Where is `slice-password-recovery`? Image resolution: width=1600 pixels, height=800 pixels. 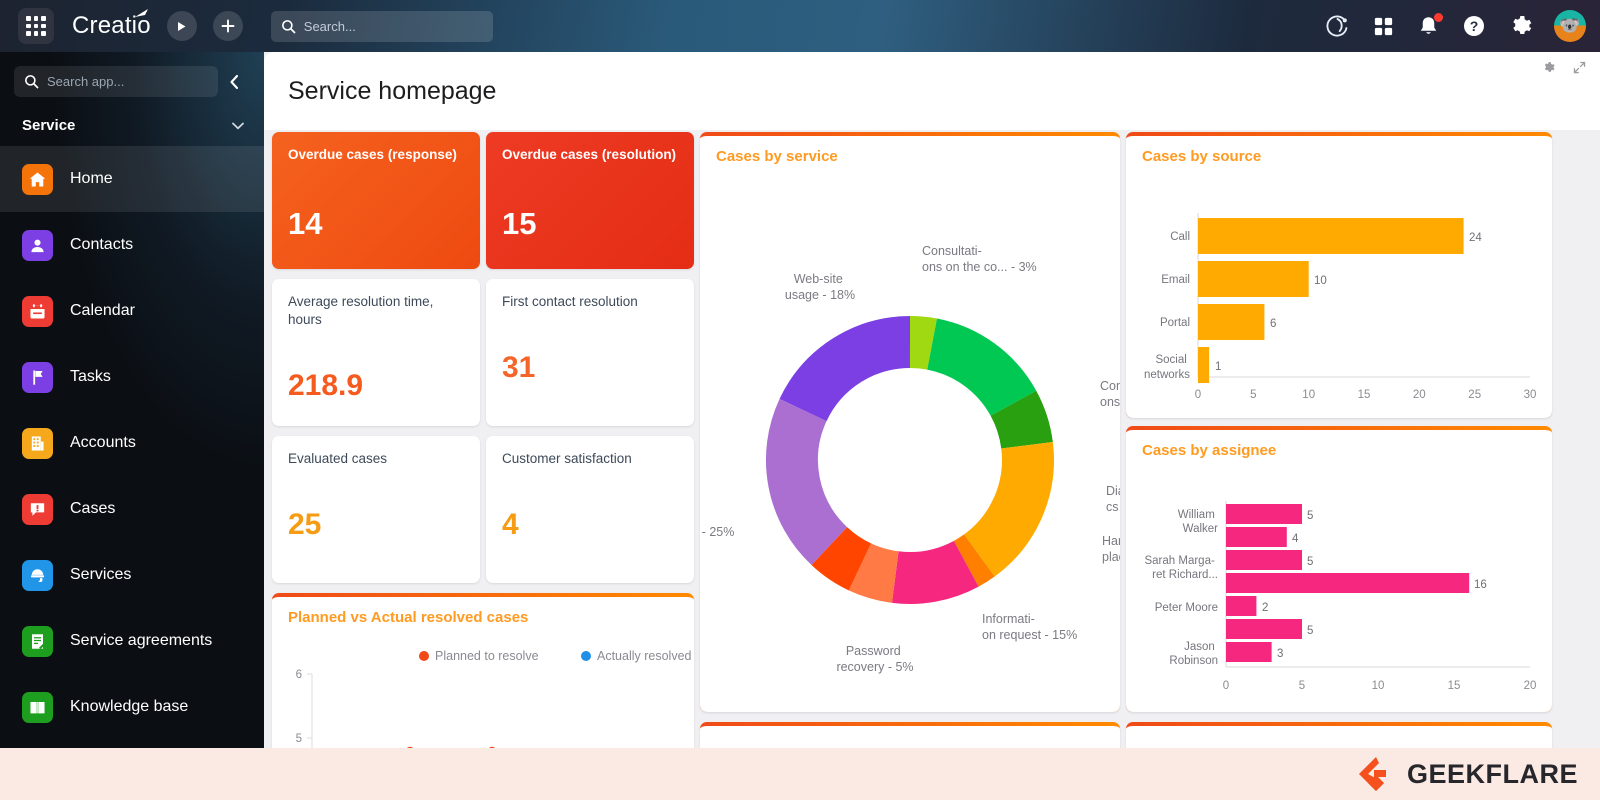
slice-password-recovery is located at coordinates (874, 573).